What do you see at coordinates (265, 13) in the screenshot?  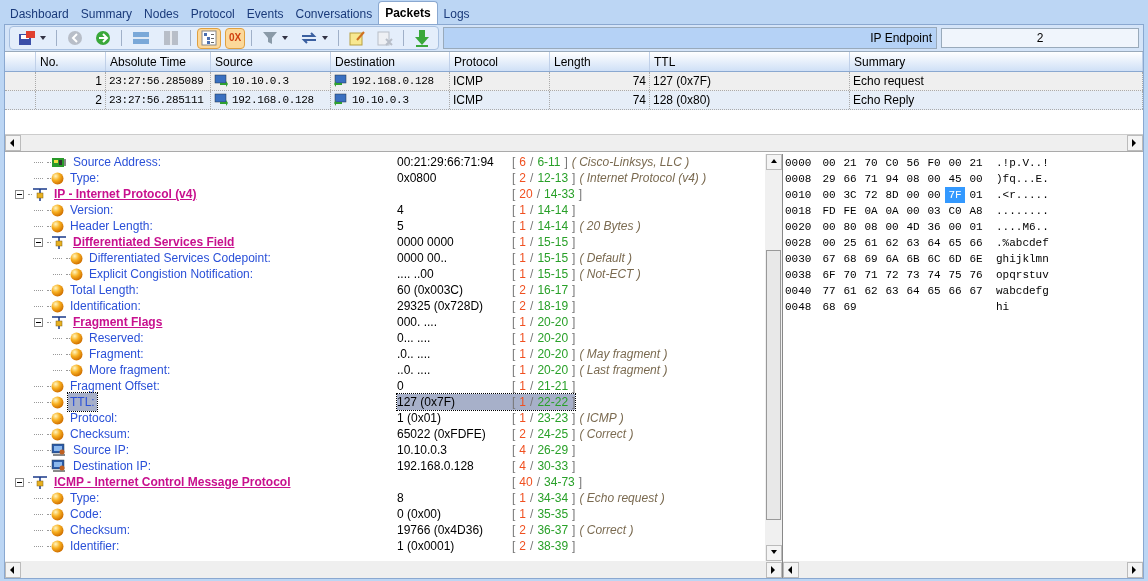 I see `tab: Events` at bounding box center [265, 13].